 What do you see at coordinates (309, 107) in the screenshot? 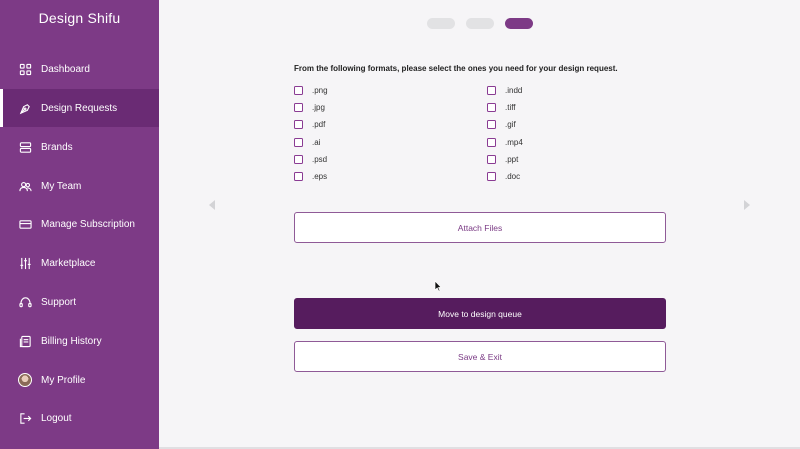
I see `format-option: .jpg` at bounding box center [309, 107].